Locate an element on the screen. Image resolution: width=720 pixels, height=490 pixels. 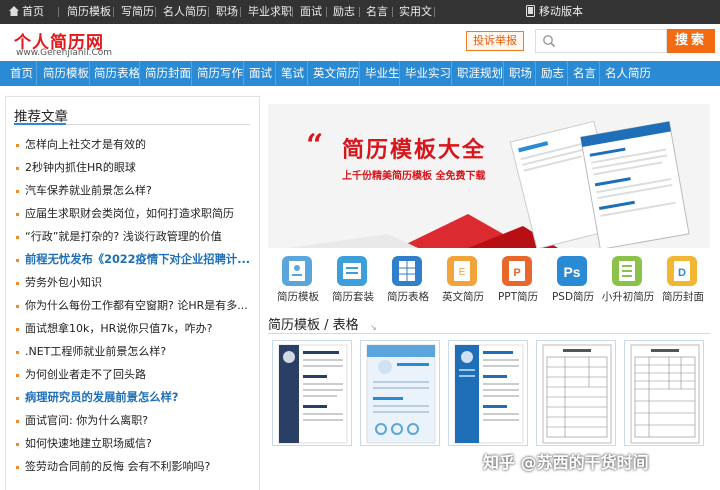
article-link: .NET工程师就业前景怎么样? is located at coordinates (136, 352).